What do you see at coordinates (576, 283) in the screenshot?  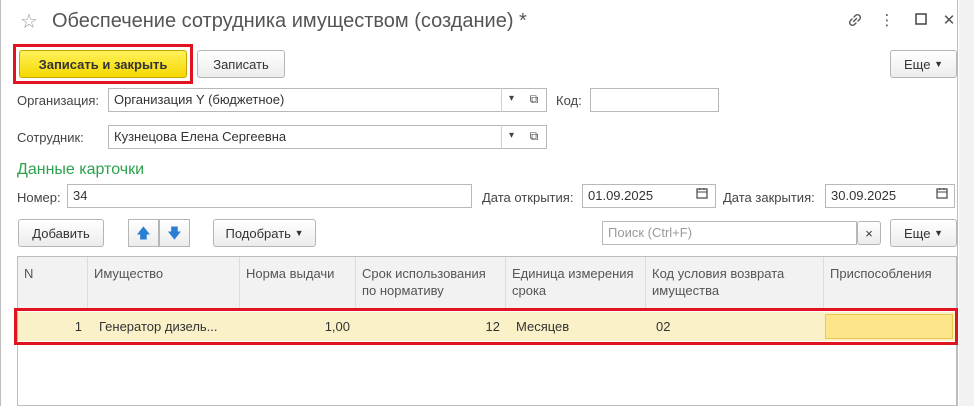 I see `column-header-unit: Единица измерения срока` at bounding box center [576, 283].